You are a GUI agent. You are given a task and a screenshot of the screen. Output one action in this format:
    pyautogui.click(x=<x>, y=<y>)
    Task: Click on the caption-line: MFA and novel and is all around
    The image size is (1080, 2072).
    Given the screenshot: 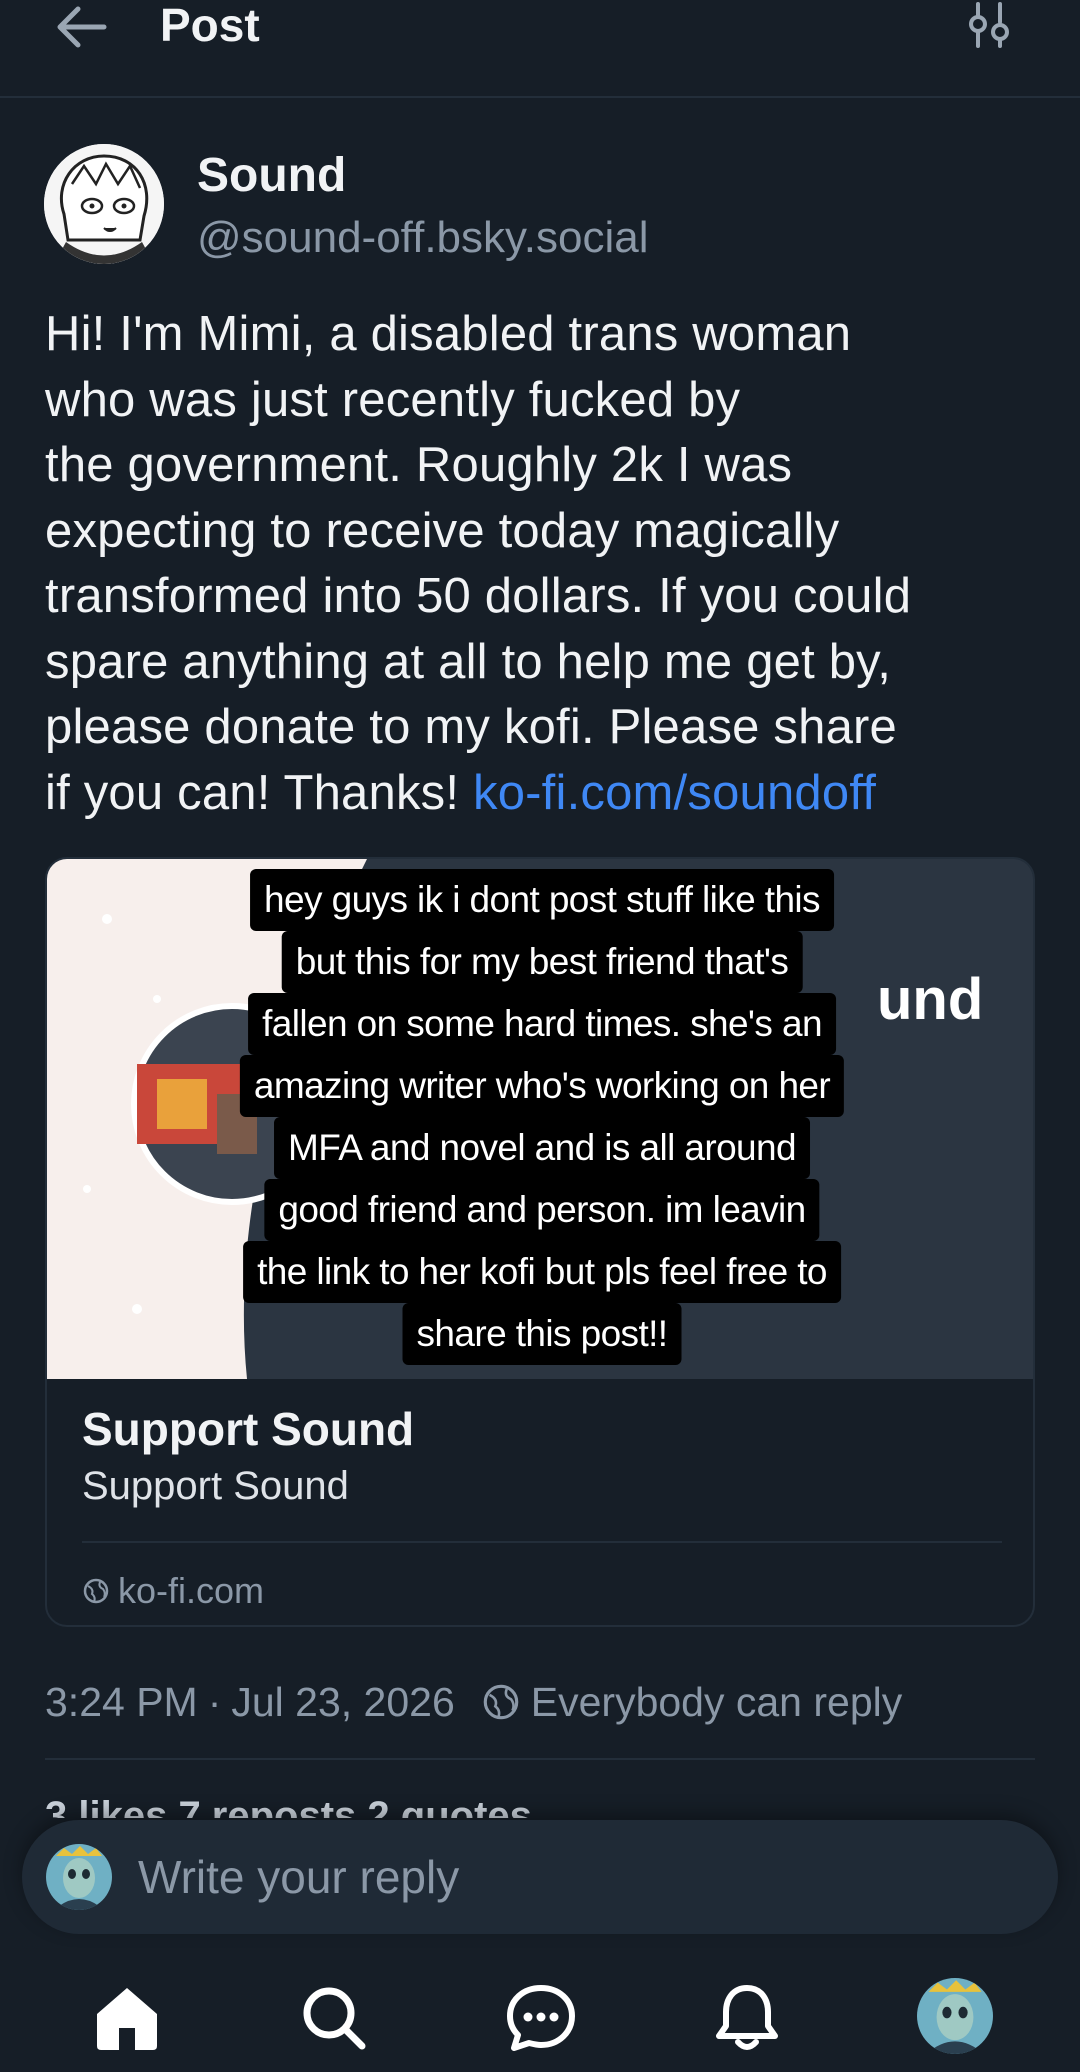 What is the action you would take?
    pyautogui.click(x=542, y=1148)
    